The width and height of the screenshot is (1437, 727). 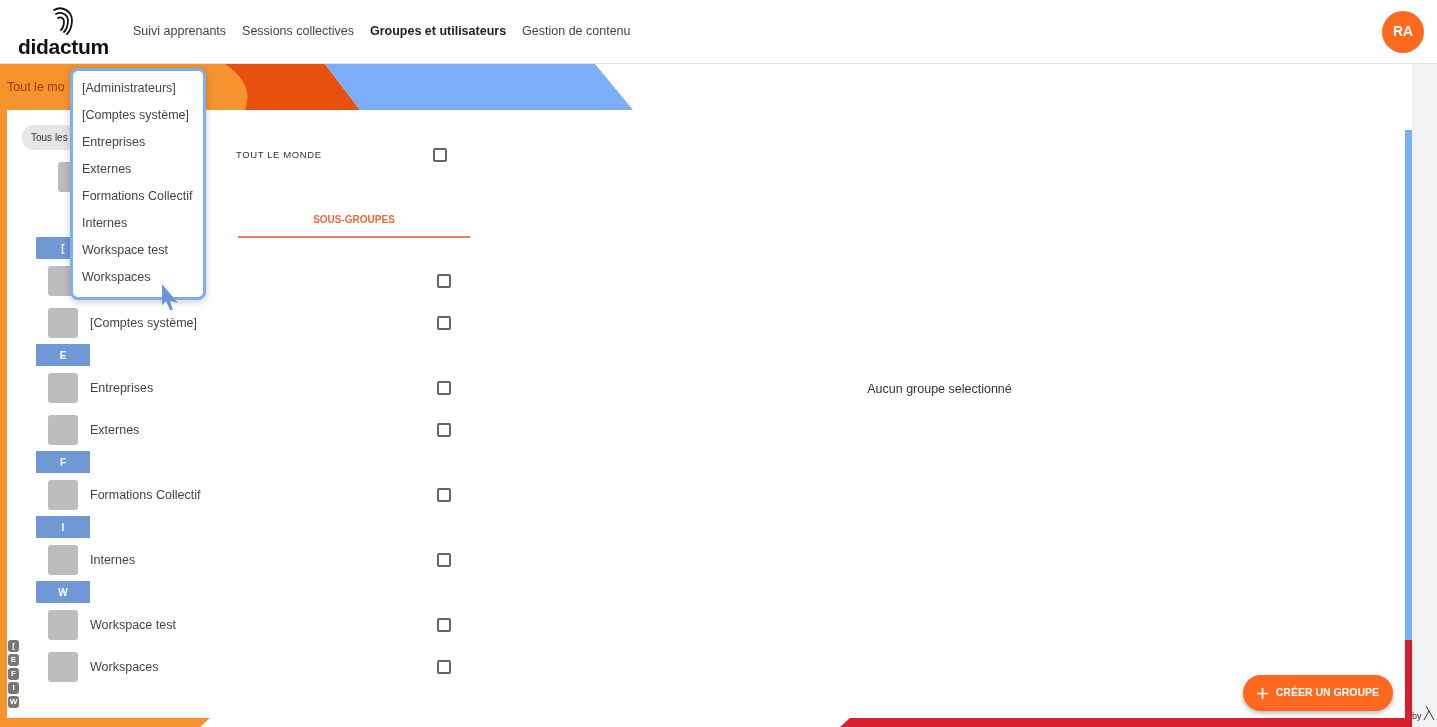 What do you see at coordinates (63, 355) in the screenshot?
I see `letter-header: E` at bounding box center [63, 355].